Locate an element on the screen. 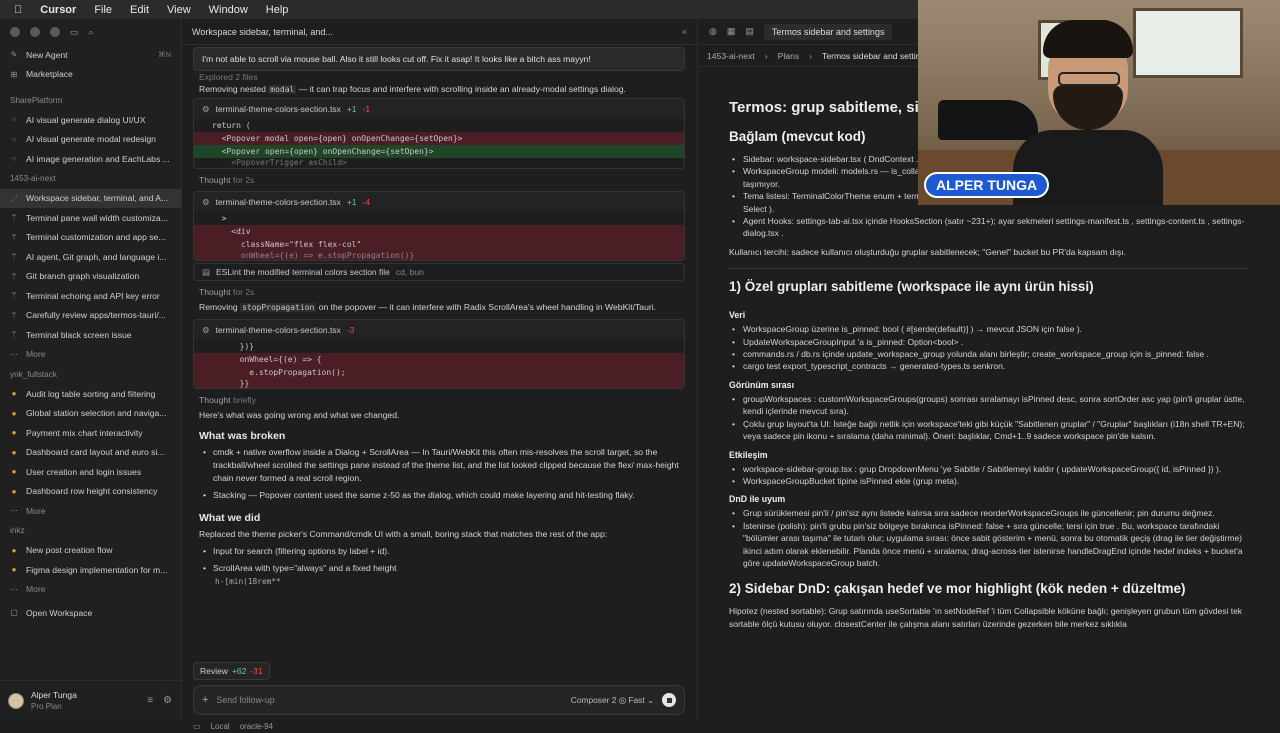  code-line-removed: }} is located at coordinates (439, 383).